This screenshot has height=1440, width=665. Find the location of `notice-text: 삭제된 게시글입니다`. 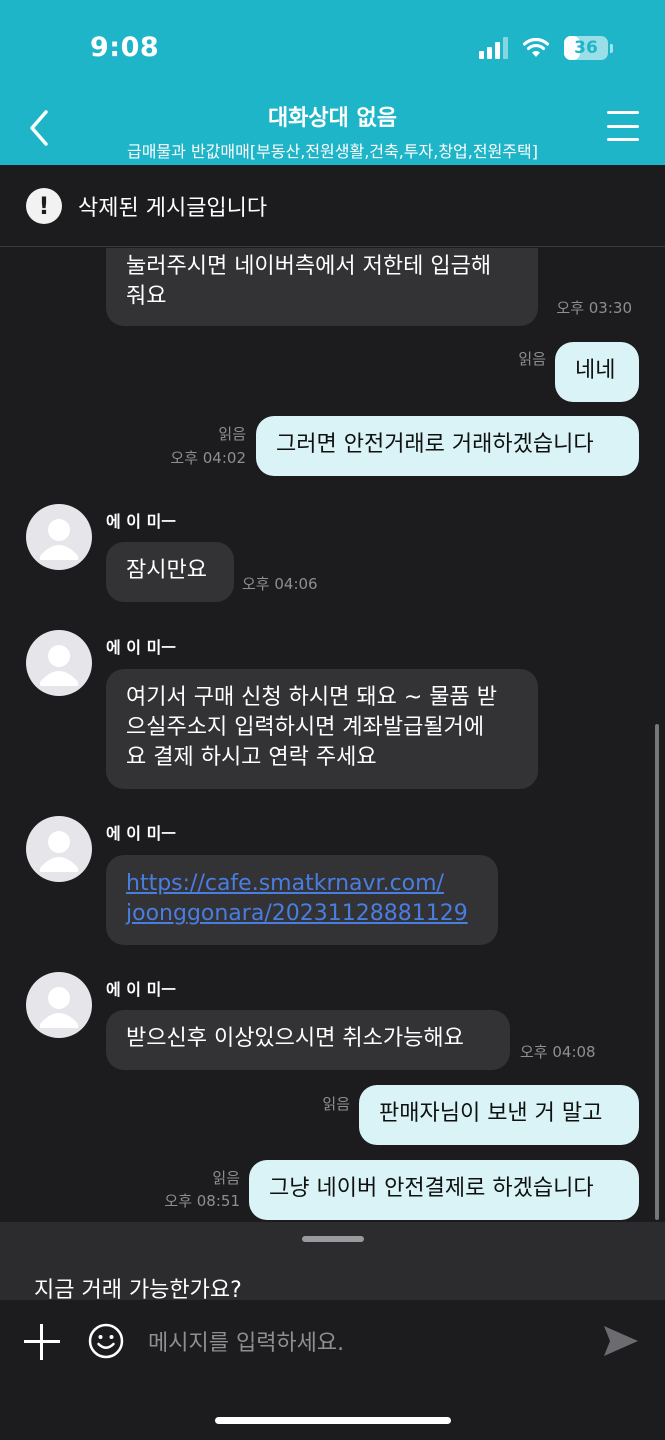

notice-text: 삭제된 게시글입니다 is located at coordinates (173, 208).